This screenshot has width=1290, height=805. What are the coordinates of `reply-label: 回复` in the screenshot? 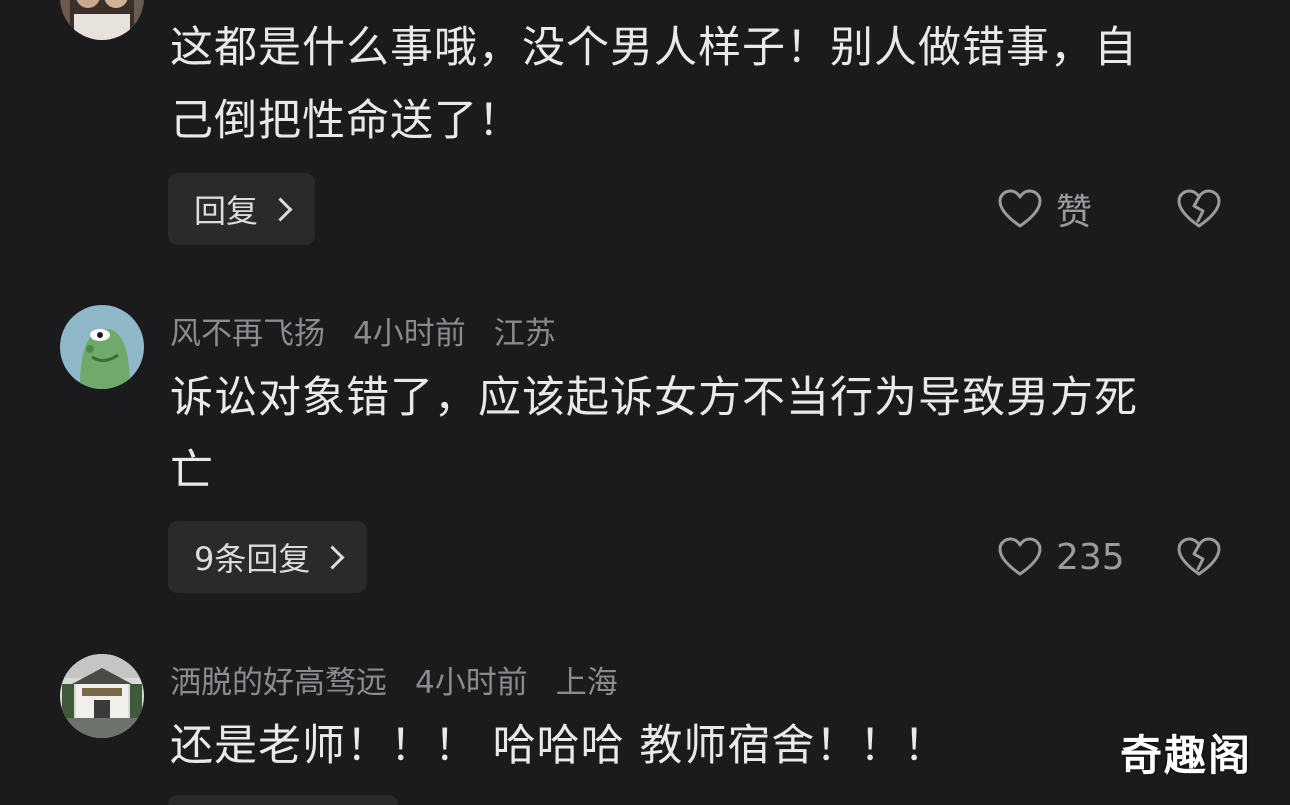 It's located at (226, 211).